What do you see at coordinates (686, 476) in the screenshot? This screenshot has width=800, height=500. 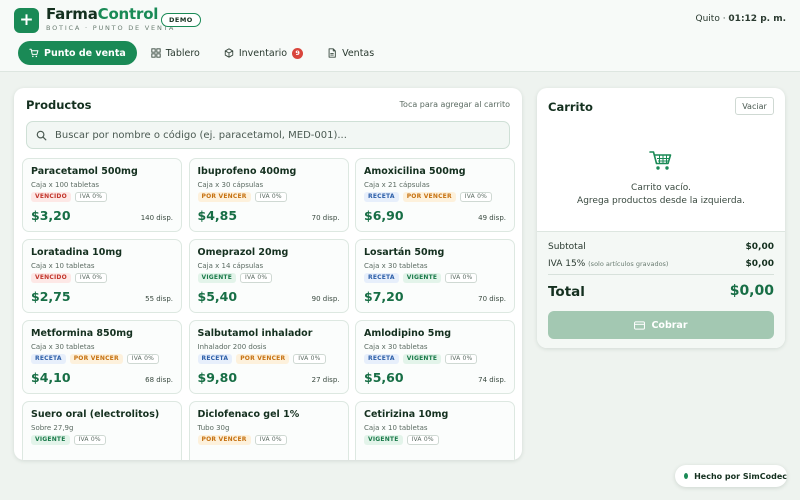 I see `status-dot-icon` at bounding box center [686, 476].